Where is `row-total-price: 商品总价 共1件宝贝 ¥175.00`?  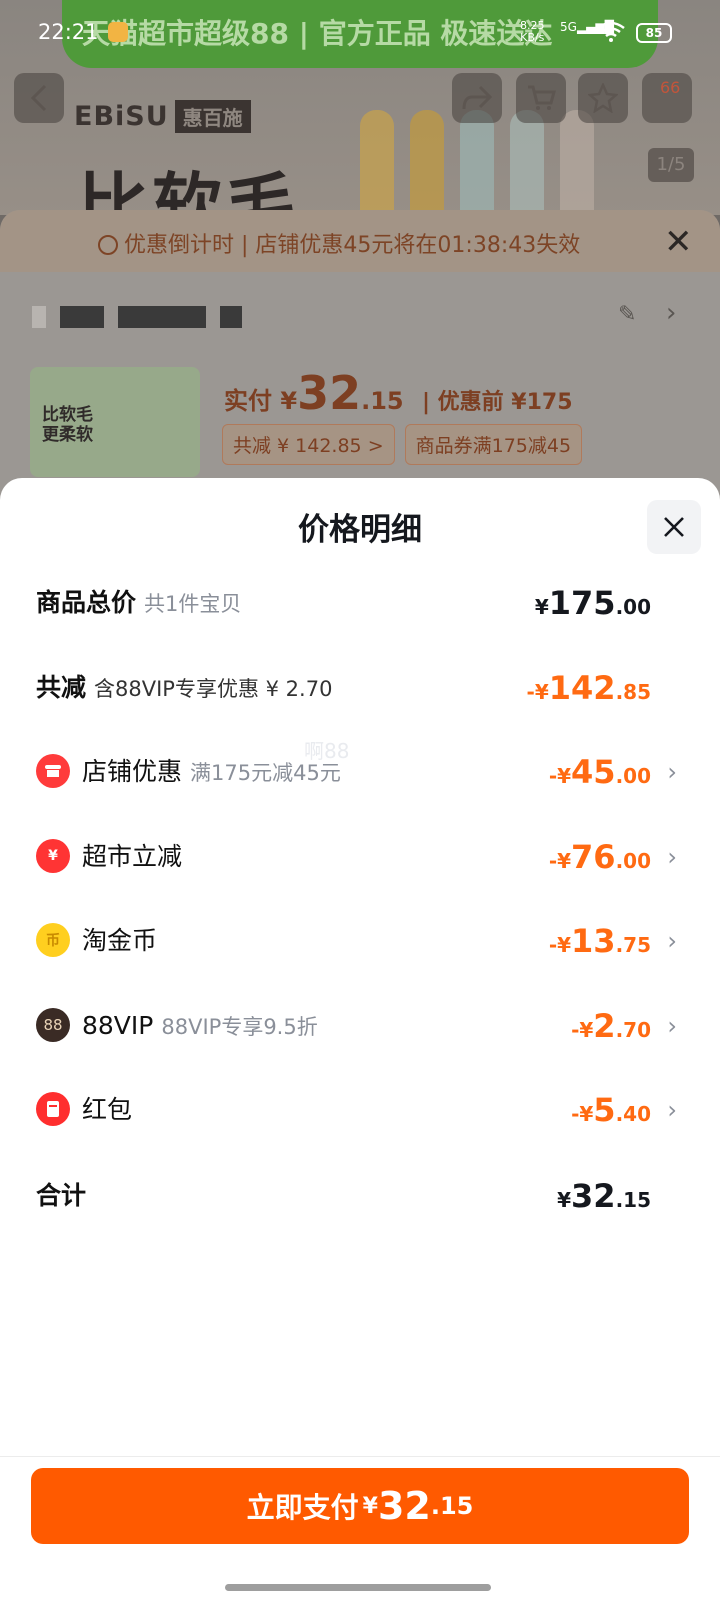 row-total-price: 商品总价 共1件宝贝 ¥175.00 is located at coordinates (358, 603).